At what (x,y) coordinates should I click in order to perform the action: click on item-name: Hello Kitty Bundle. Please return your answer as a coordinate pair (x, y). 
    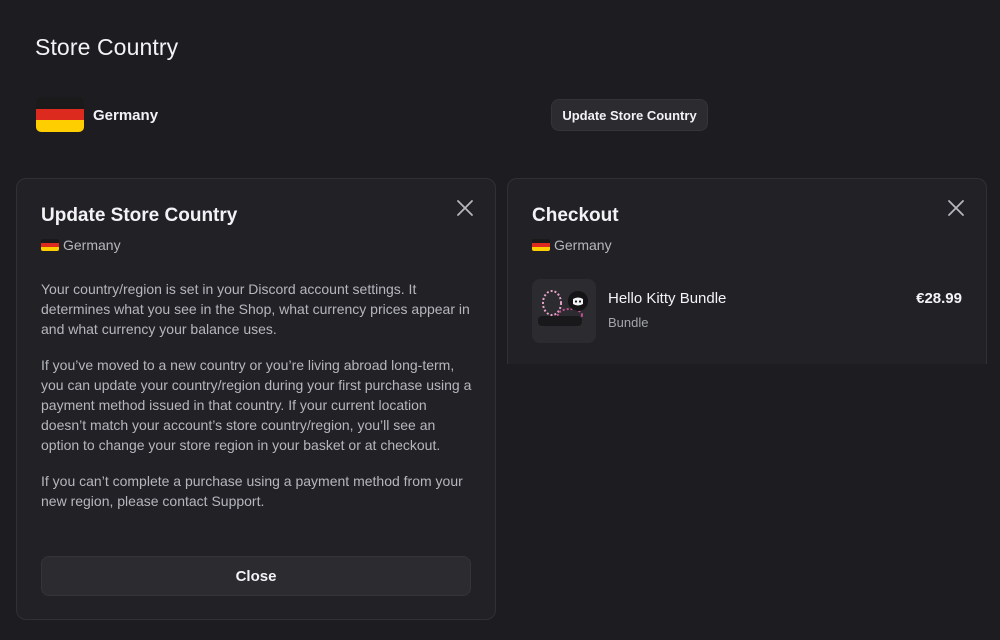
    Looking at the image, I should click on (667, 298).